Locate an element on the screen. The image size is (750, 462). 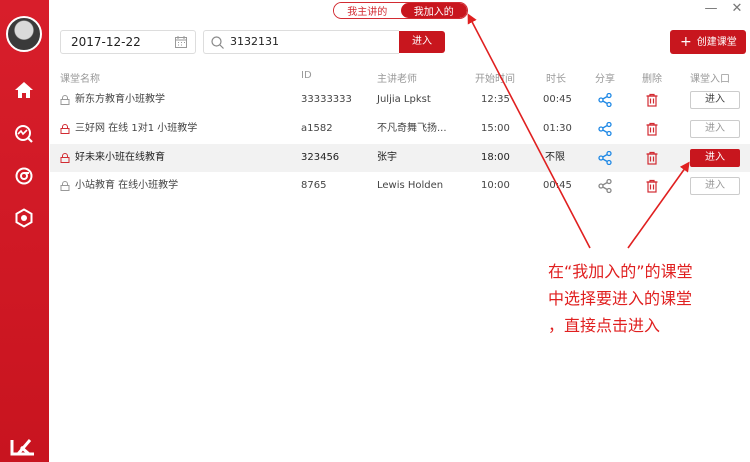
course-tabs: 我主讲的 我加入的 is located at coordinates (400, 10).